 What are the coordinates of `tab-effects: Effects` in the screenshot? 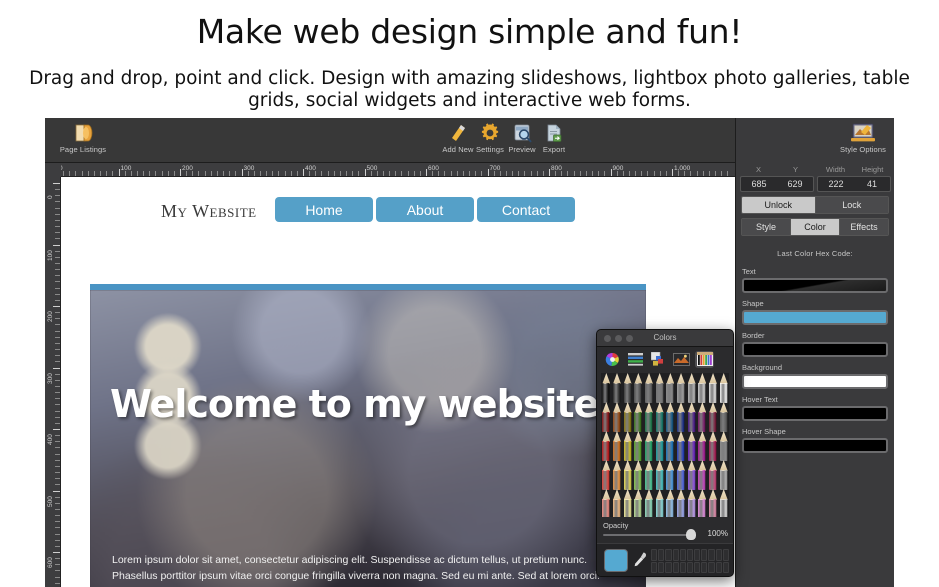 It's located at (864, 227).